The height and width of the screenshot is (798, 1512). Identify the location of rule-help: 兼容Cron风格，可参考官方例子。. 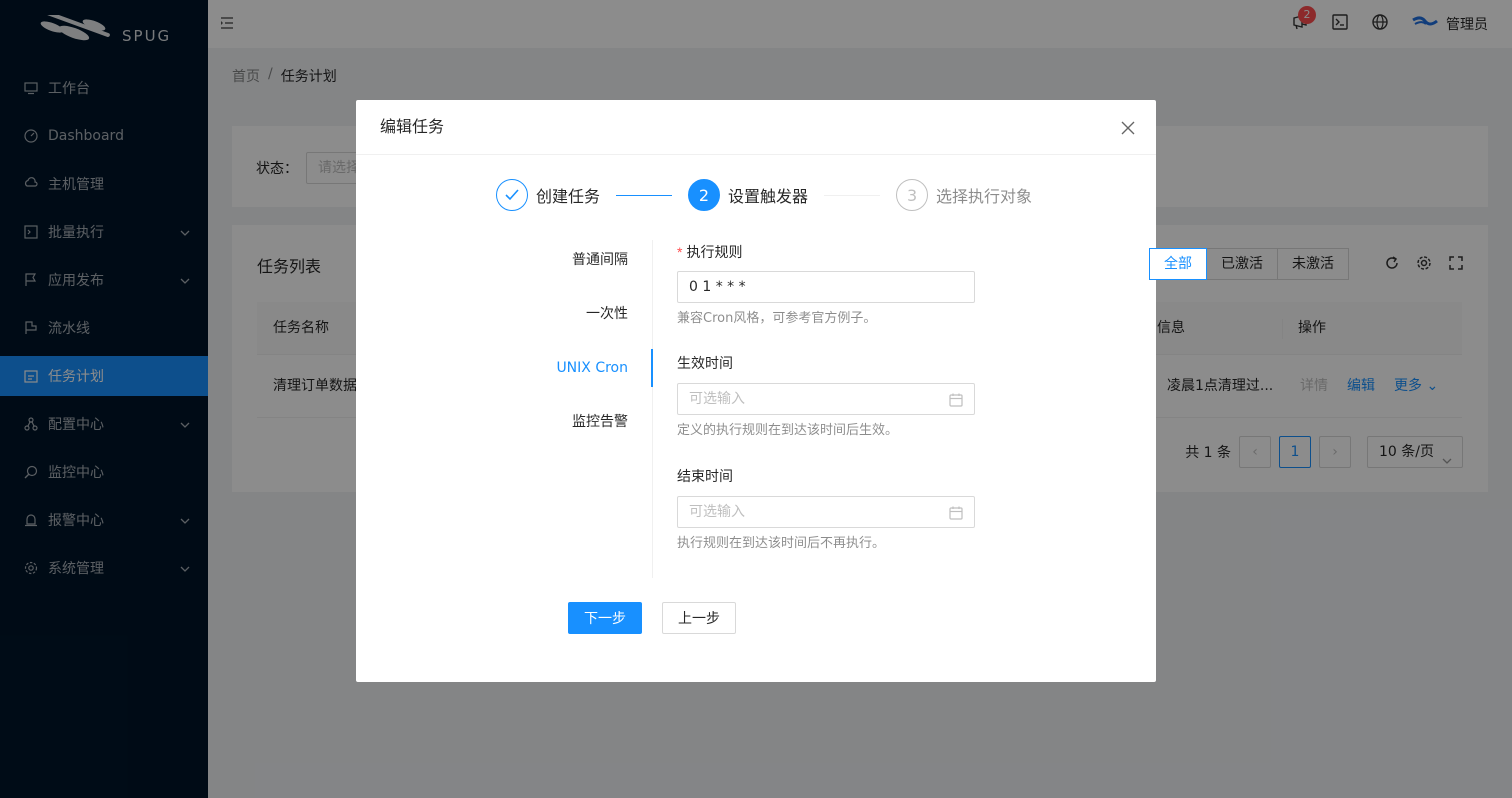
(777, 318).